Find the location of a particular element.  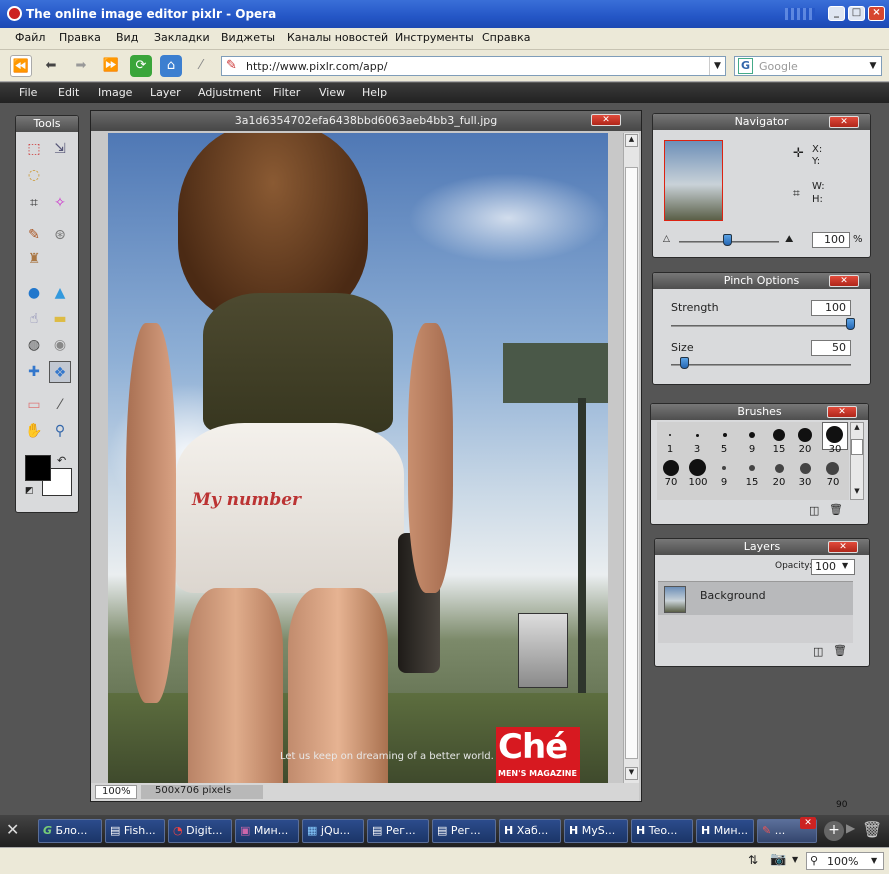

navigator-close-button: ✕ is located at coordinates (844, 122).